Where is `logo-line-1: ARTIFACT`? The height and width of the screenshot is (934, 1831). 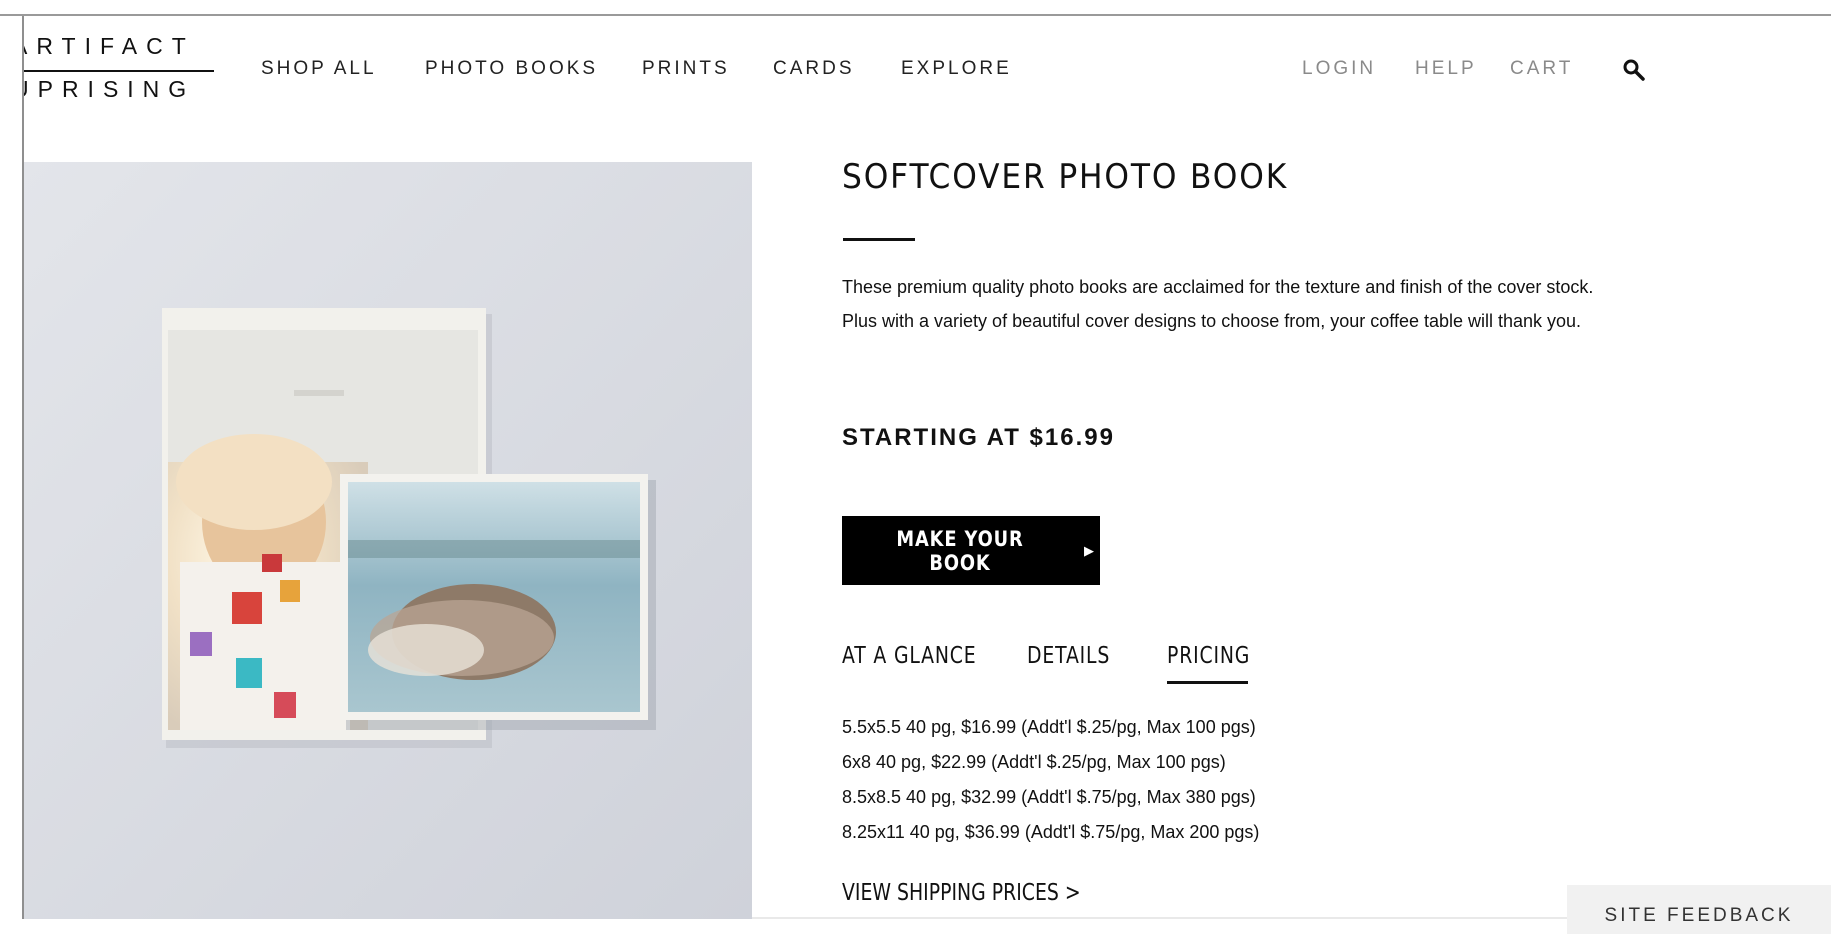
logo-line-1: ARTIFACT is located at coordinates (109, 46).